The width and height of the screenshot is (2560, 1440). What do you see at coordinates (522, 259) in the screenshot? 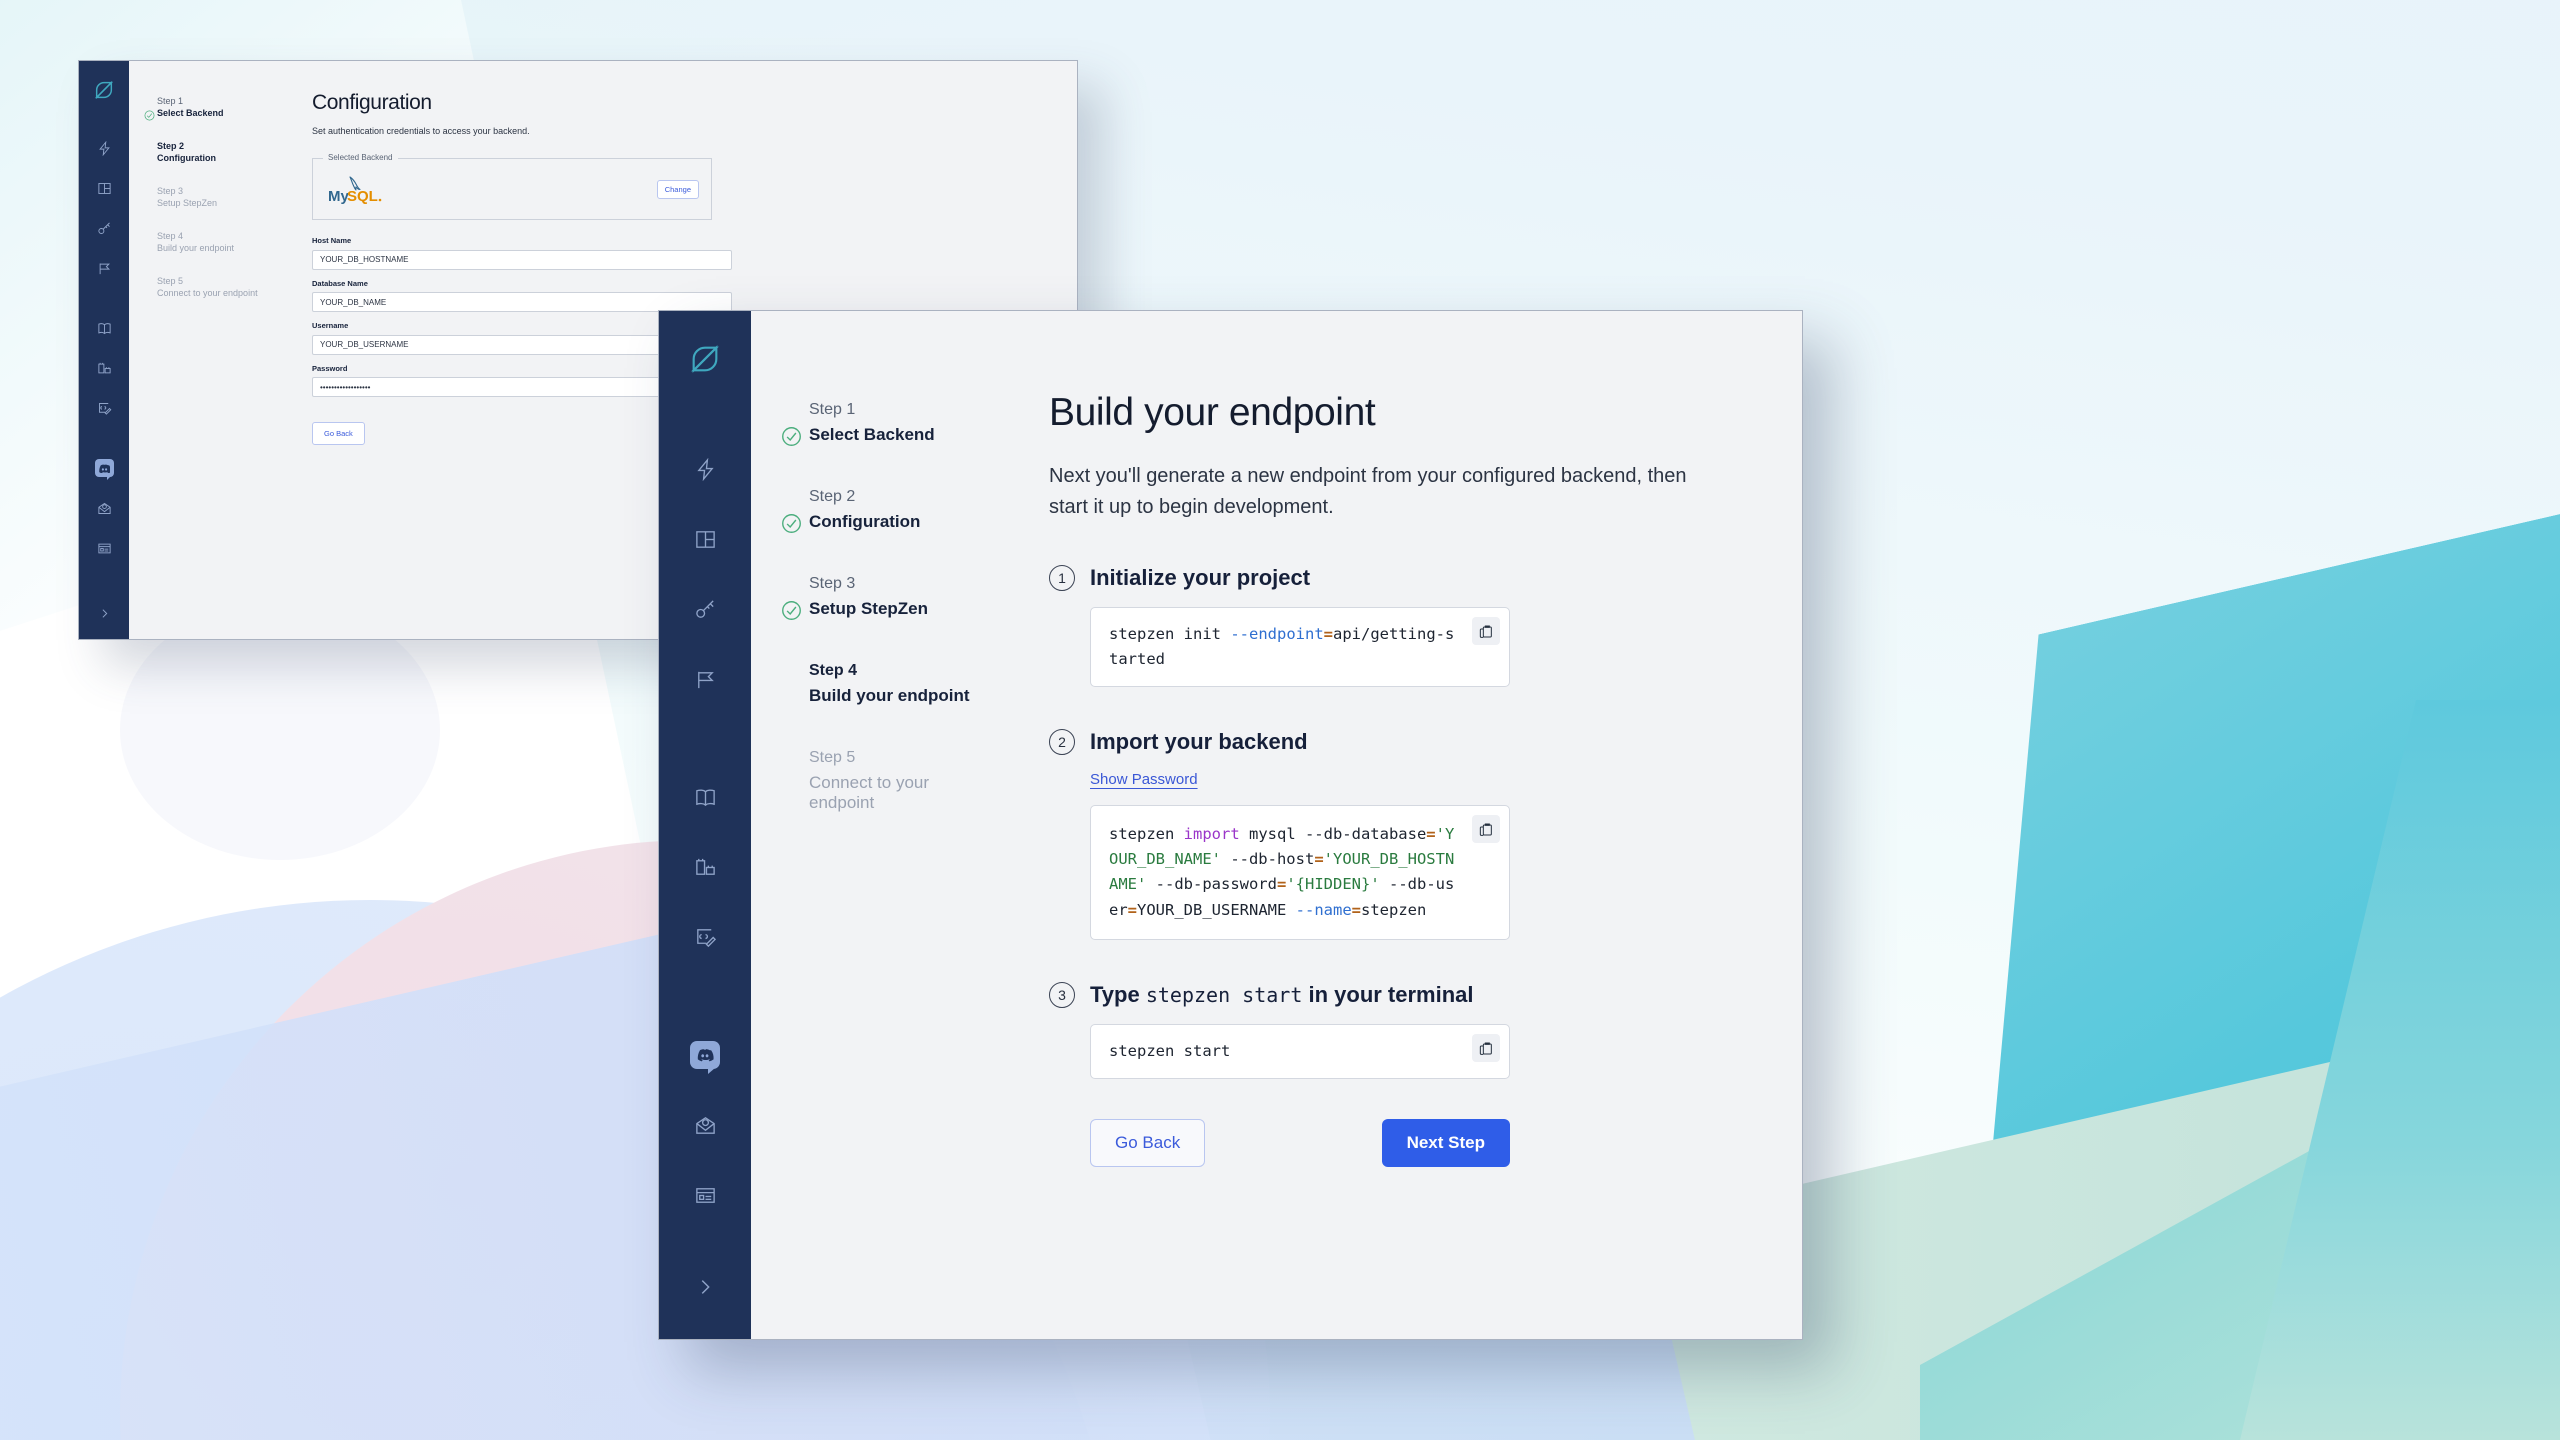
I see `host-name-input` at bounding box center [522, 259].